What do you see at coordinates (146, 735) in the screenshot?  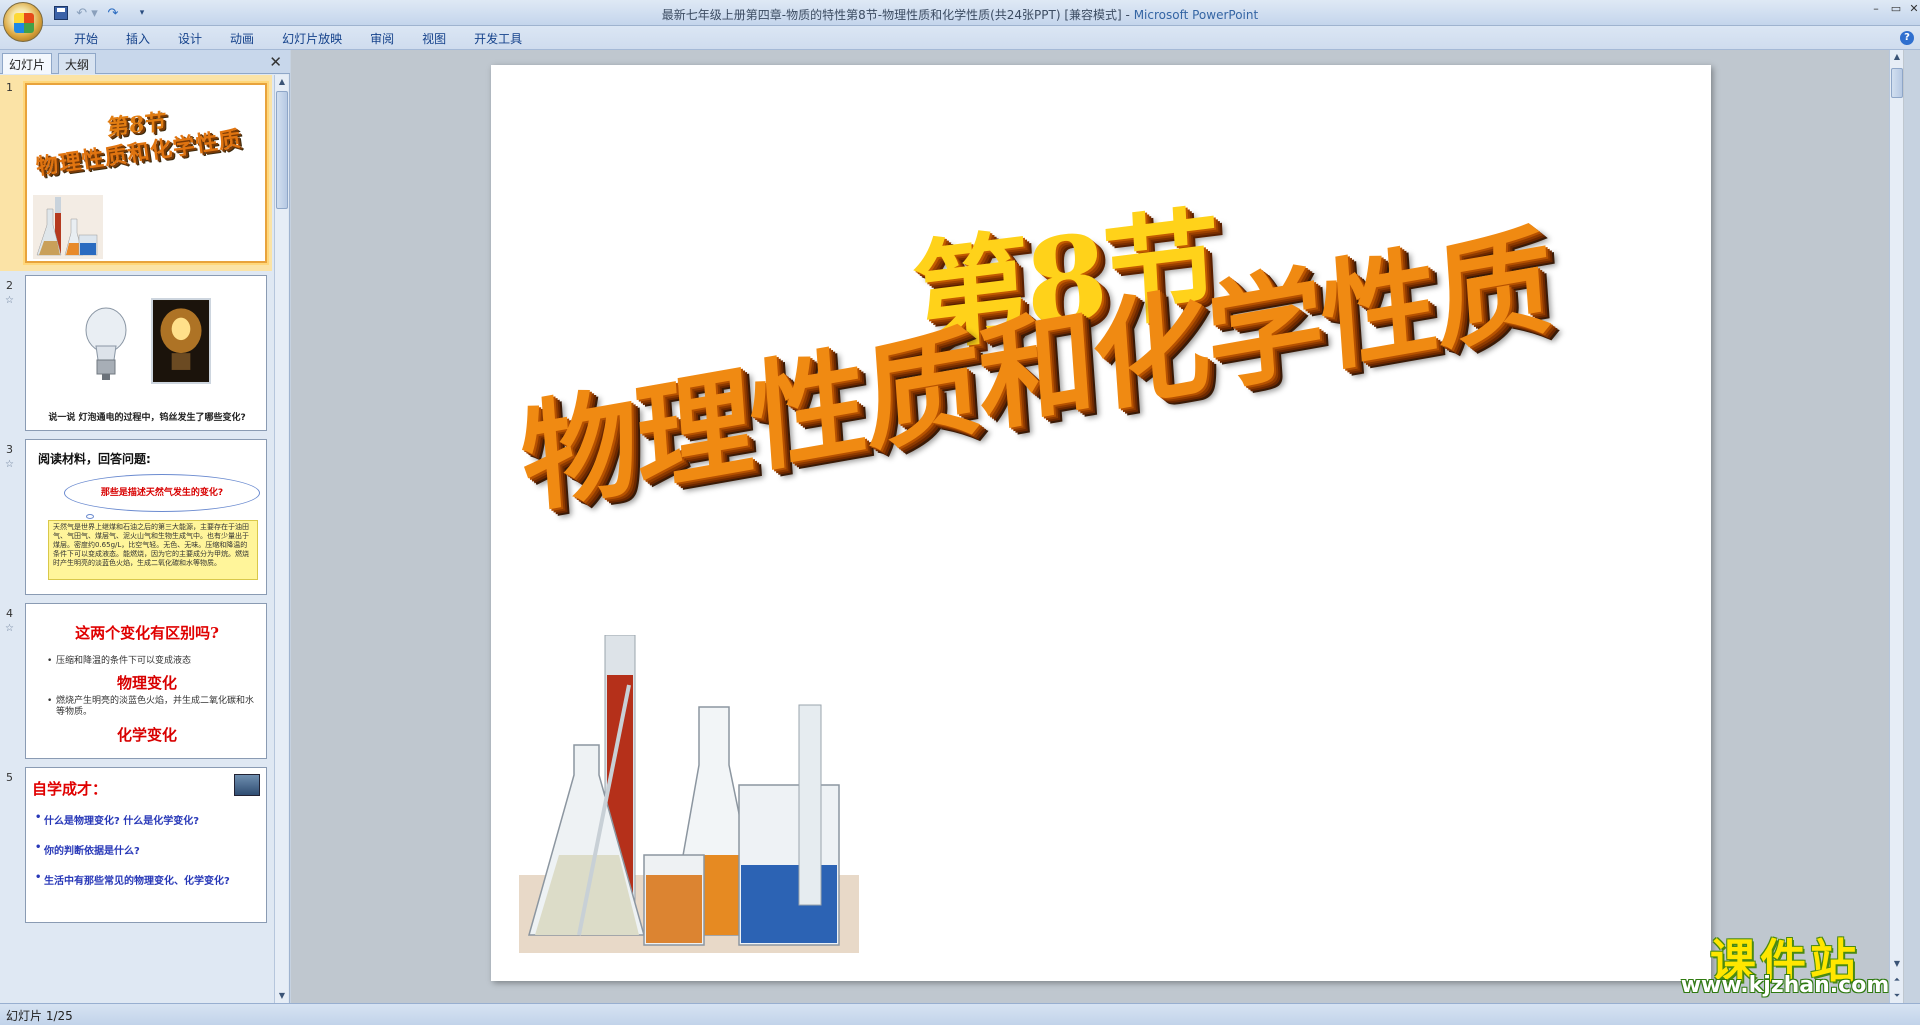 I see `thumb-heading-chemical: 化学变化` at bounding box center [146, 735].